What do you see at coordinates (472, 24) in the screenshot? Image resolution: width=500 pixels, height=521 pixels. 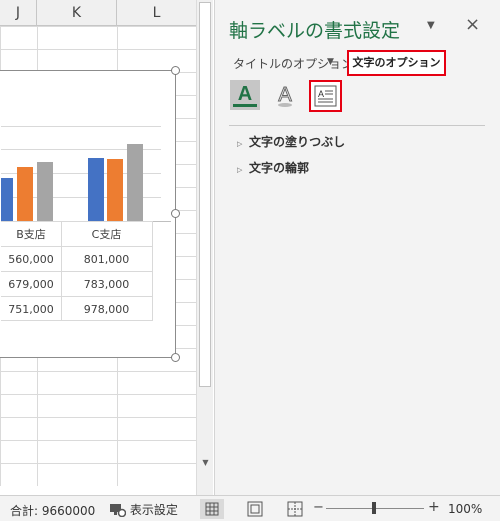 I see `close-icon: ×` at bounding box center [472, 24].